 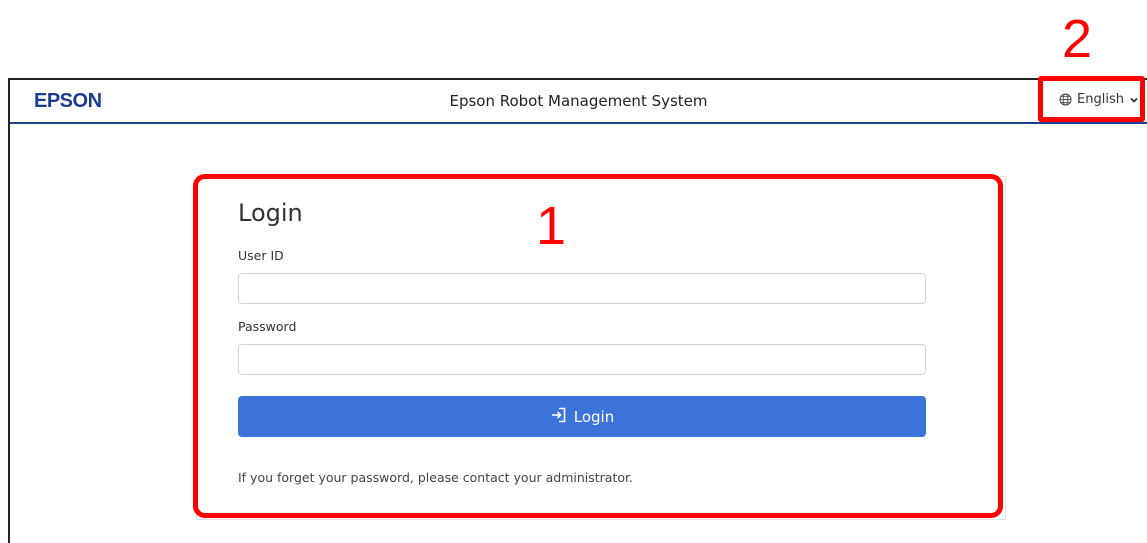 I want to click on globe-icon, so click(x=1065, y=99).